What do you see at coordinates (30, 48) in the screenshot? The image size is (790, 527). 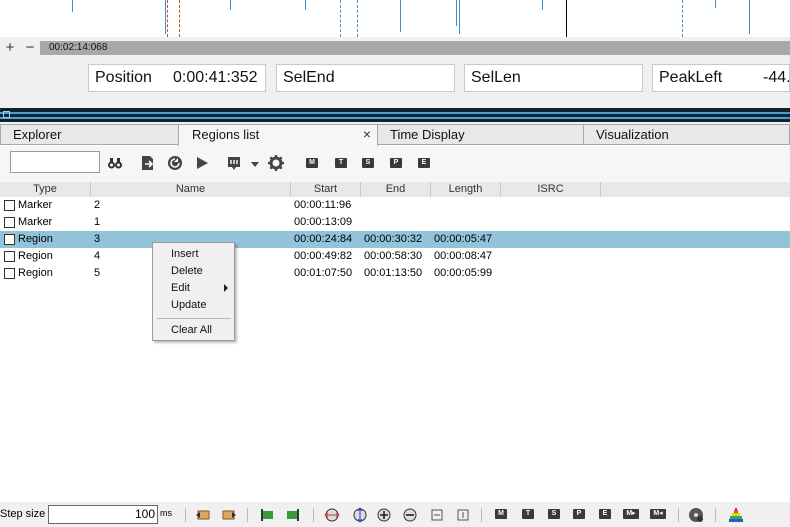 I see `zoom-out-button: −` at bounding box center [30, 48].